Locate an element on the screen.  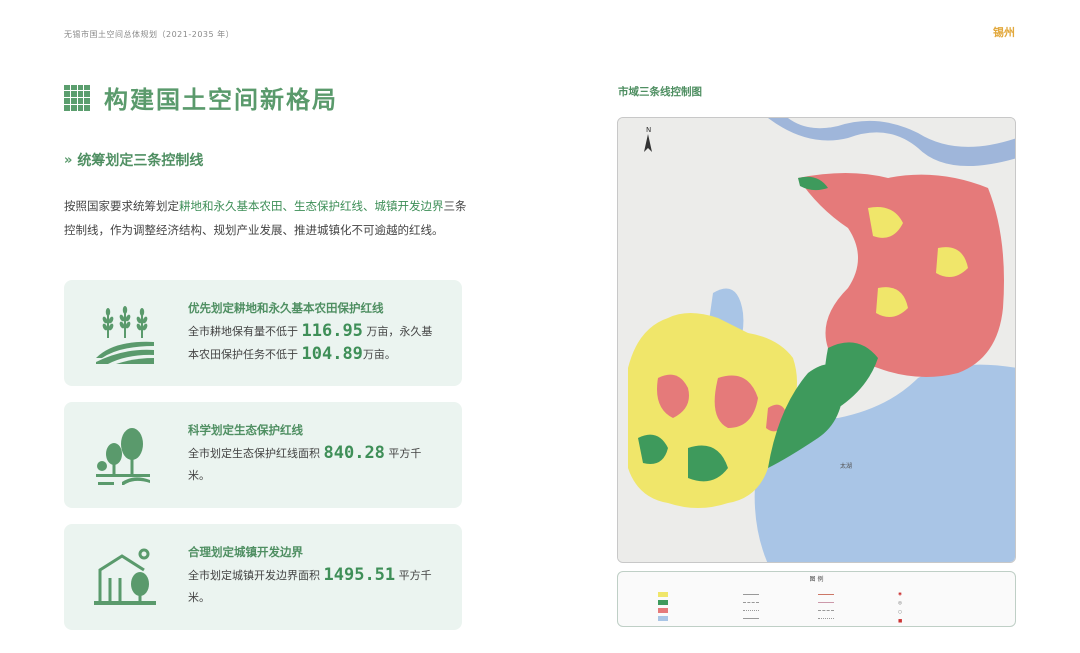
publisher-logo: 锡州 is located at coordinates (1004, 32).